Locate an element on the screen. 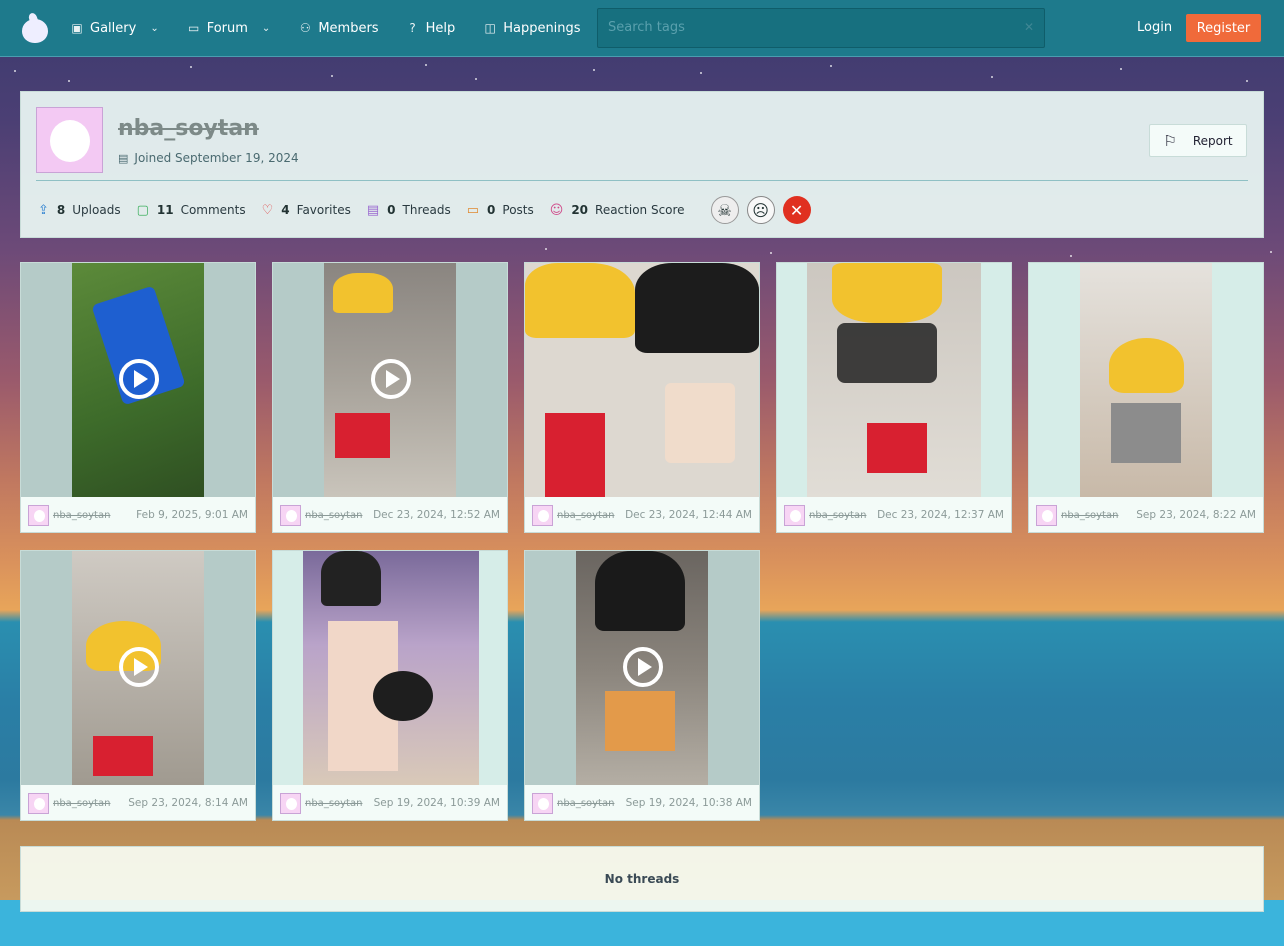 The image size is (1284, 946). upload-meta: nba_soytan Dec 23, 2024, 12:52 AM is located at coordinates (390, 515).